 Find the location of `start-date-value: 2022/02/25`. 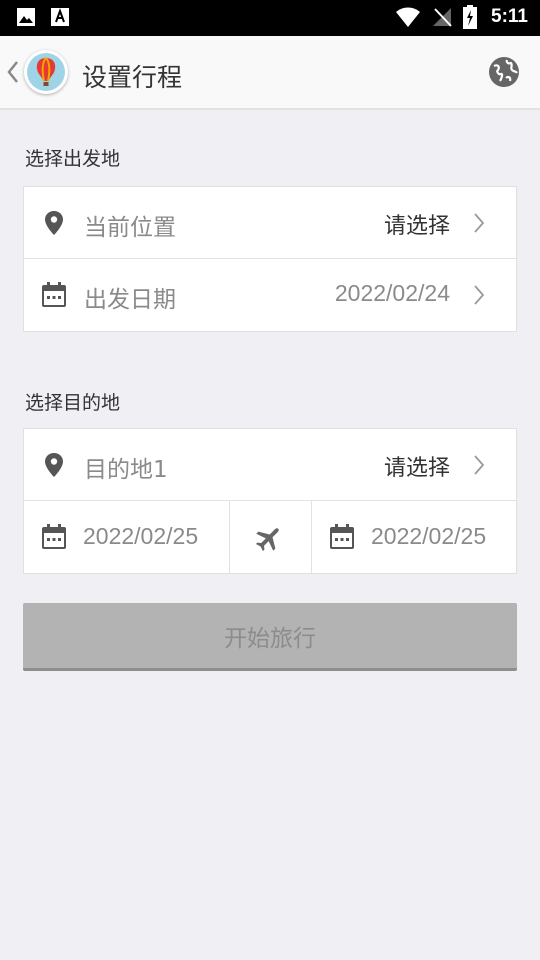

start-date-value: 2022/02/25 is located at coordinates (141, 536).